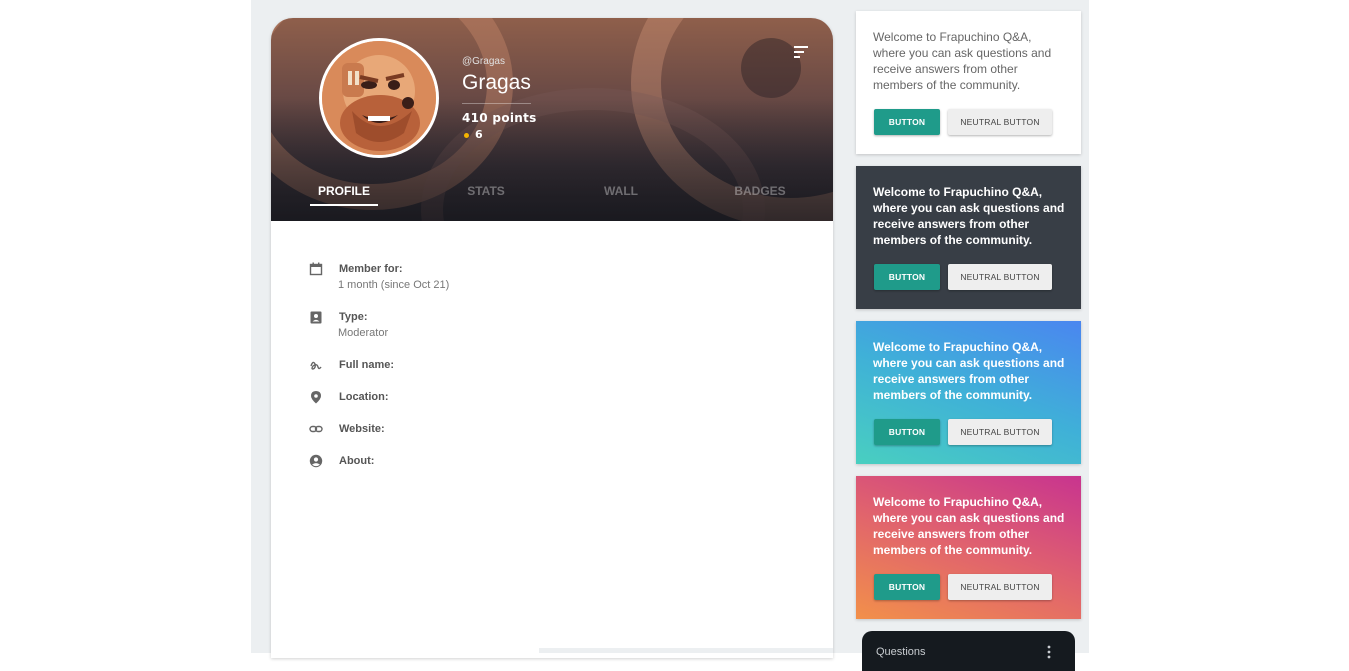 This screenshot has width=1349, height=671. I want to click on detail-label: Full name:, so click(367, 365).